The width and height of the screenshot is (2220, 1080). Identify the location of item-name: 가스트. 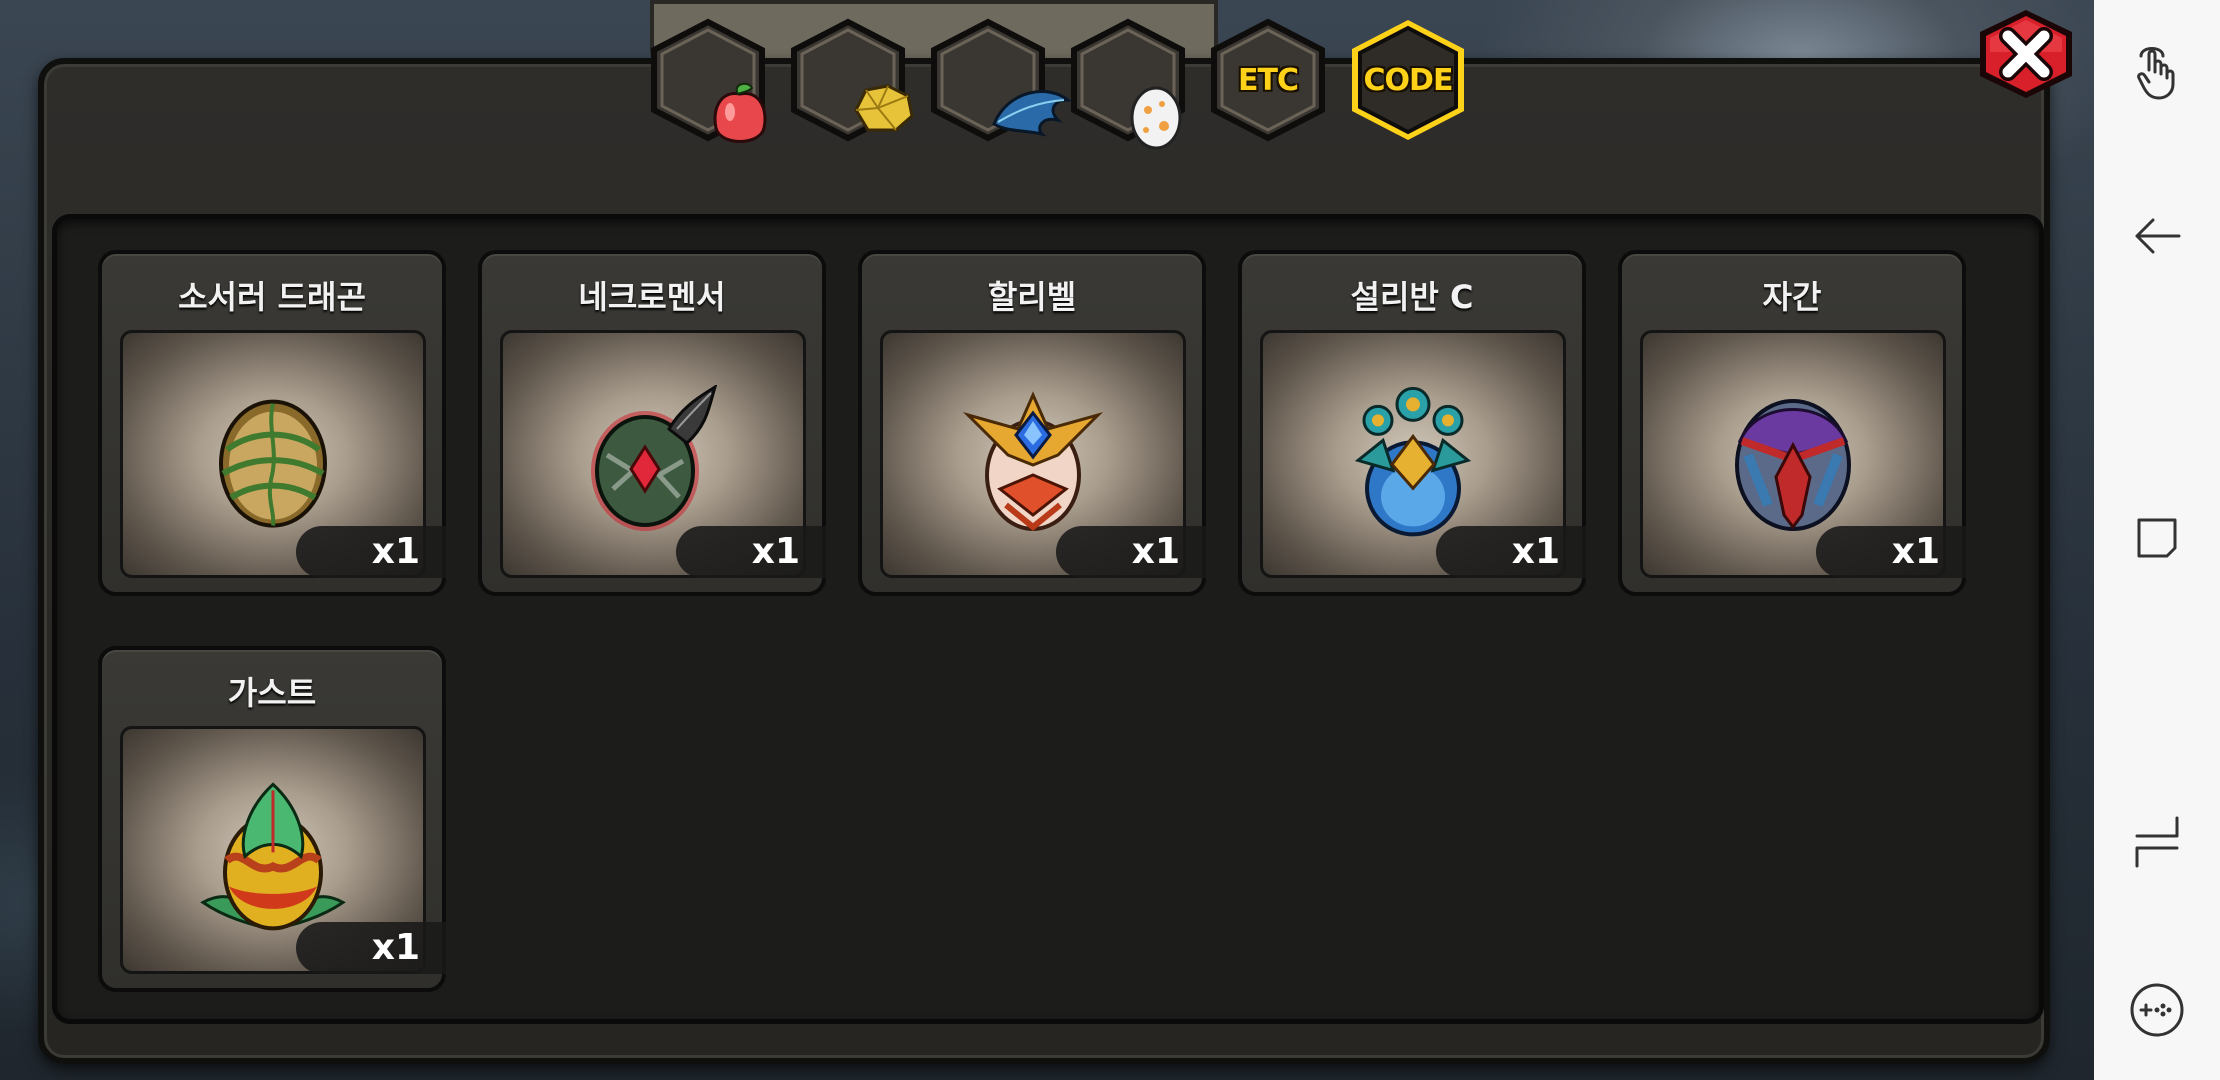
(272, 693).